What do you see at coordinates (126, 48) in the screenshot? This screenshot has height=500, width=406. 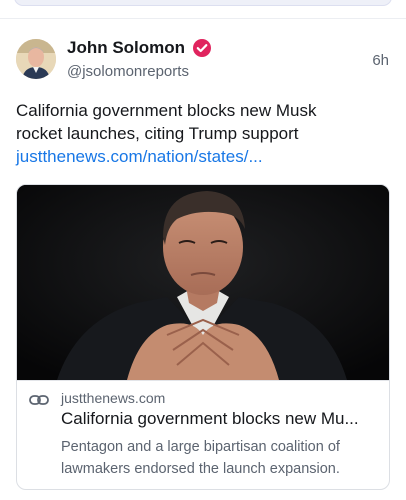 I see `author-name: John Solomon` at bounding box center [126, 48].